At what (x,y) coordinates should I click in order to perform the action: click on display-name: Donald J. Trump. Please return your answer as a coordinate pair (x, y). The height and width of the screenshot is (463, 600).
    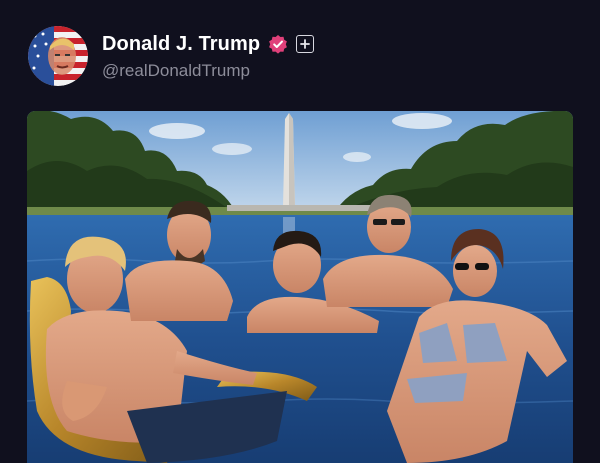
    Looking at the image, I should click on (181, 44).